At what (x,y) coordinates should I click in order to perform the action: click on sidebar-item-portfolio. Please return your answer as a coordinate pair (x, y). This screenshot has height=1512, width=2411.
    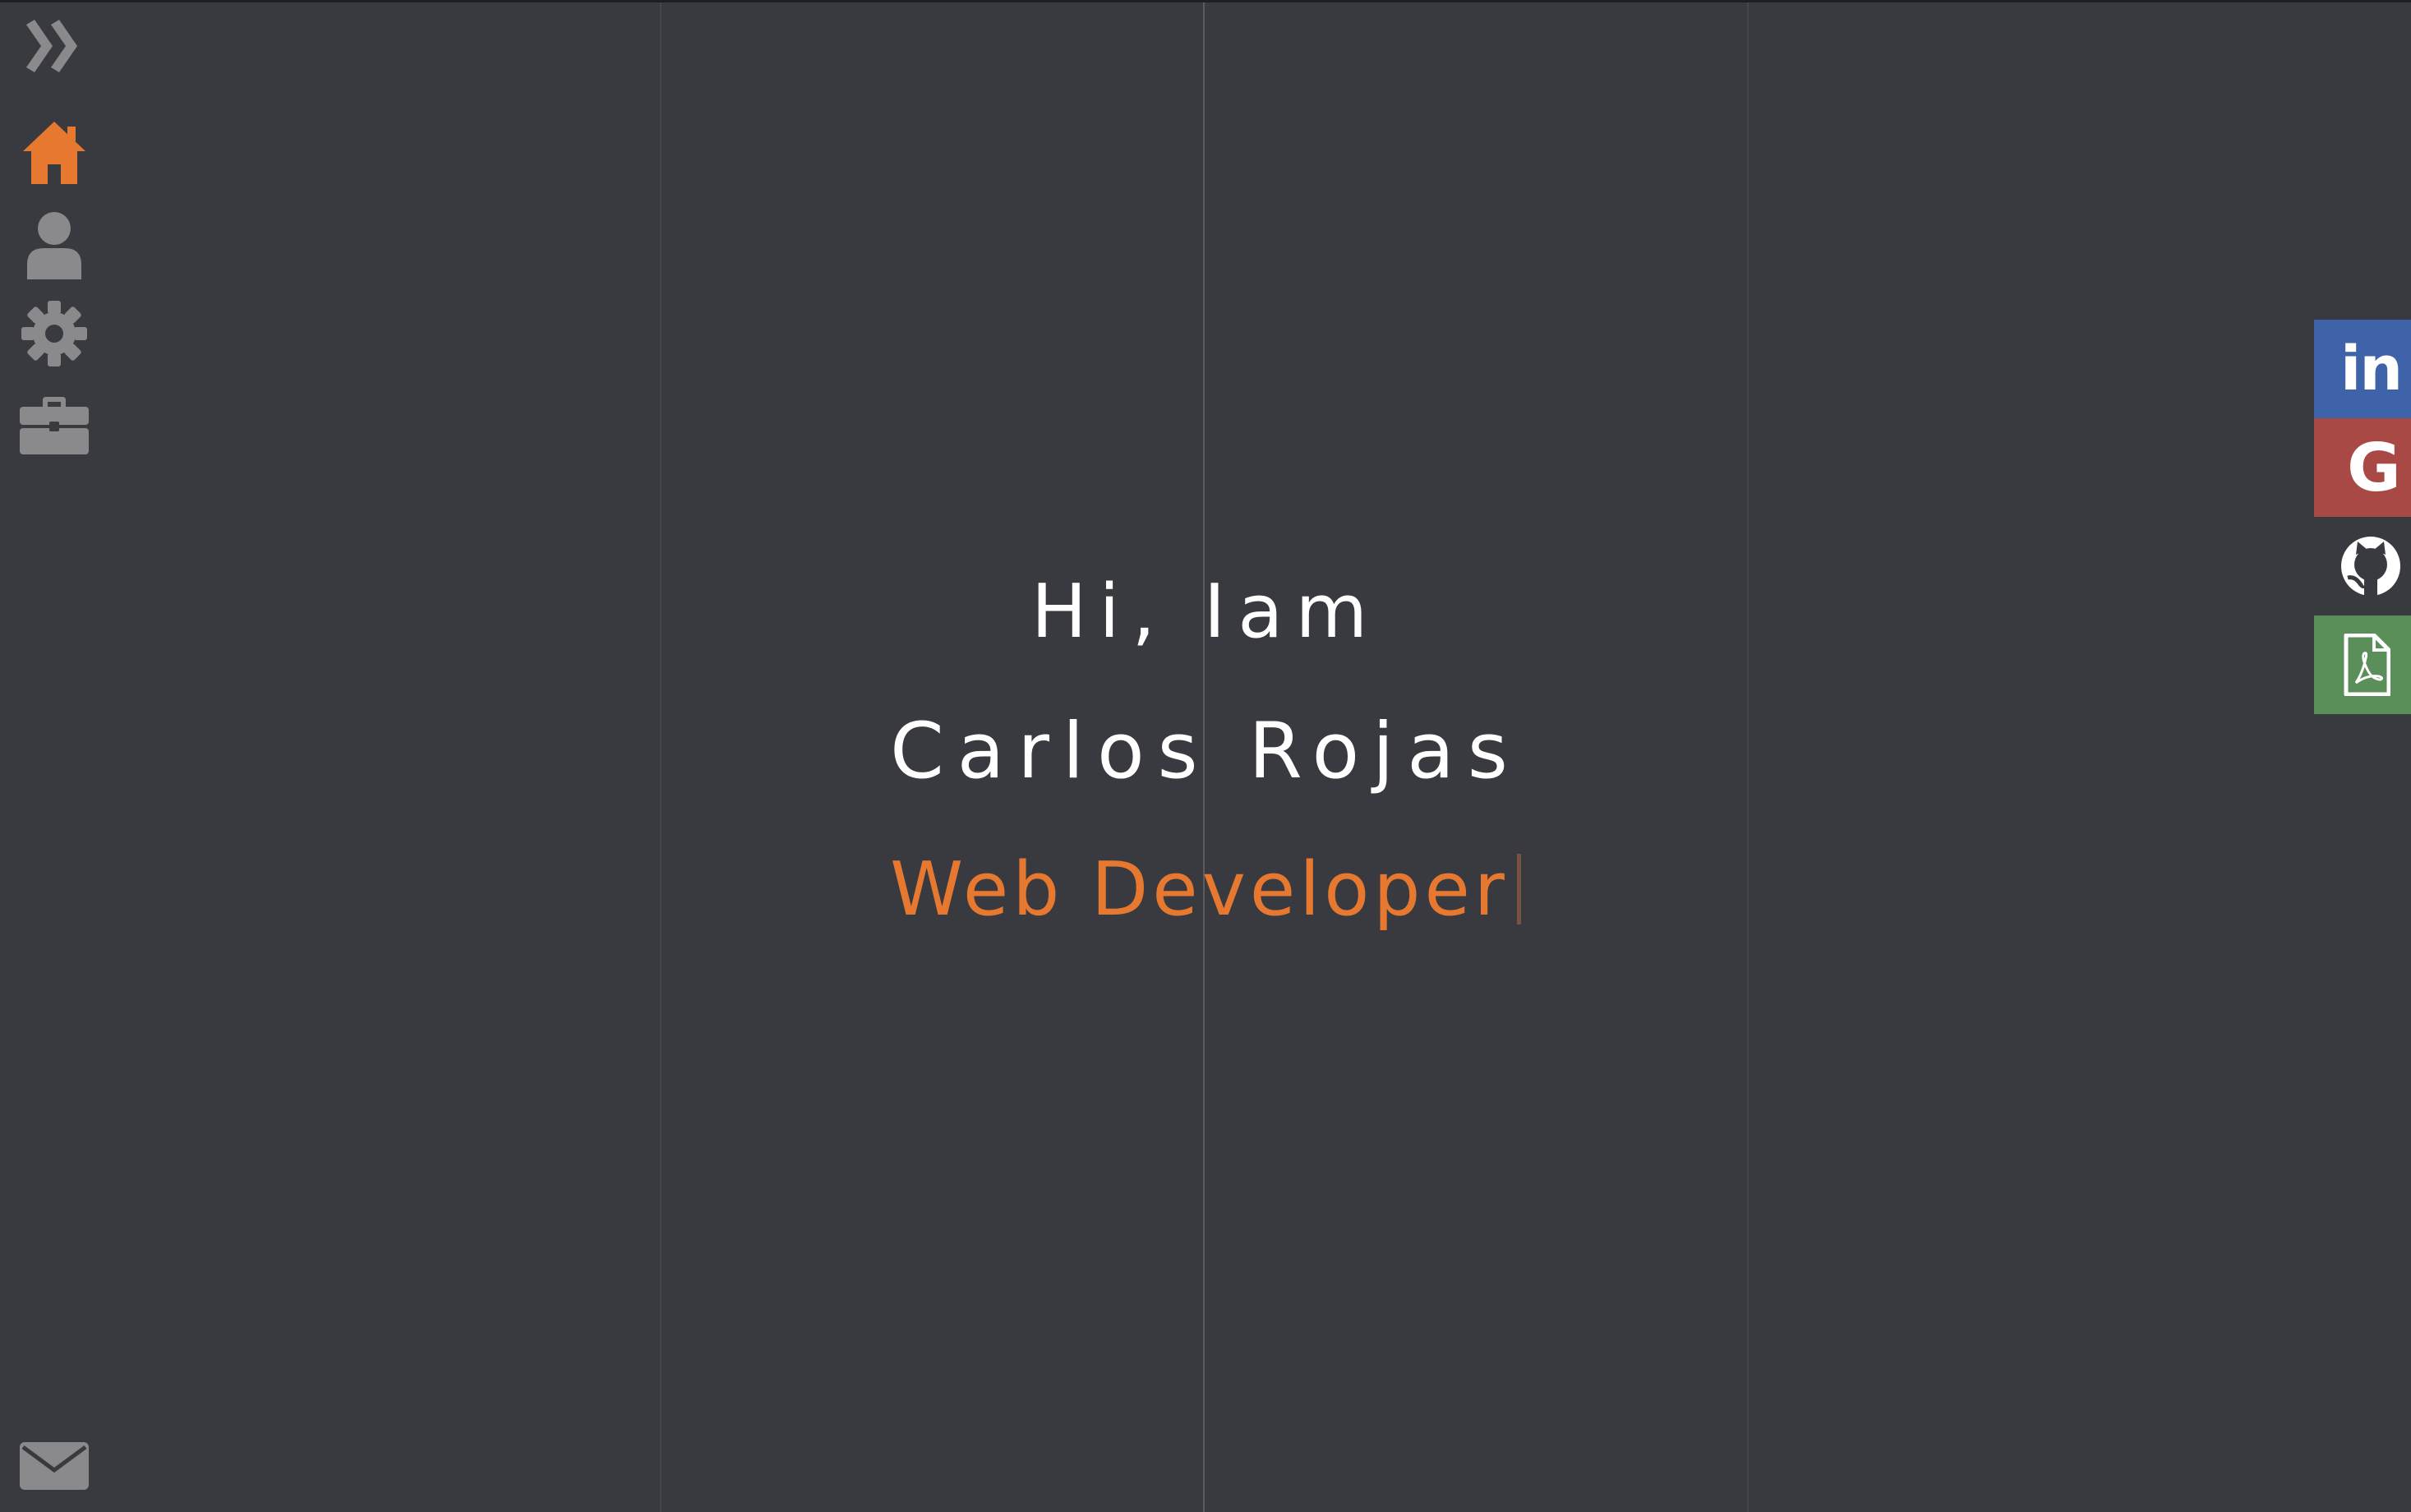
    Looking at the image, I should click on (54, 425).